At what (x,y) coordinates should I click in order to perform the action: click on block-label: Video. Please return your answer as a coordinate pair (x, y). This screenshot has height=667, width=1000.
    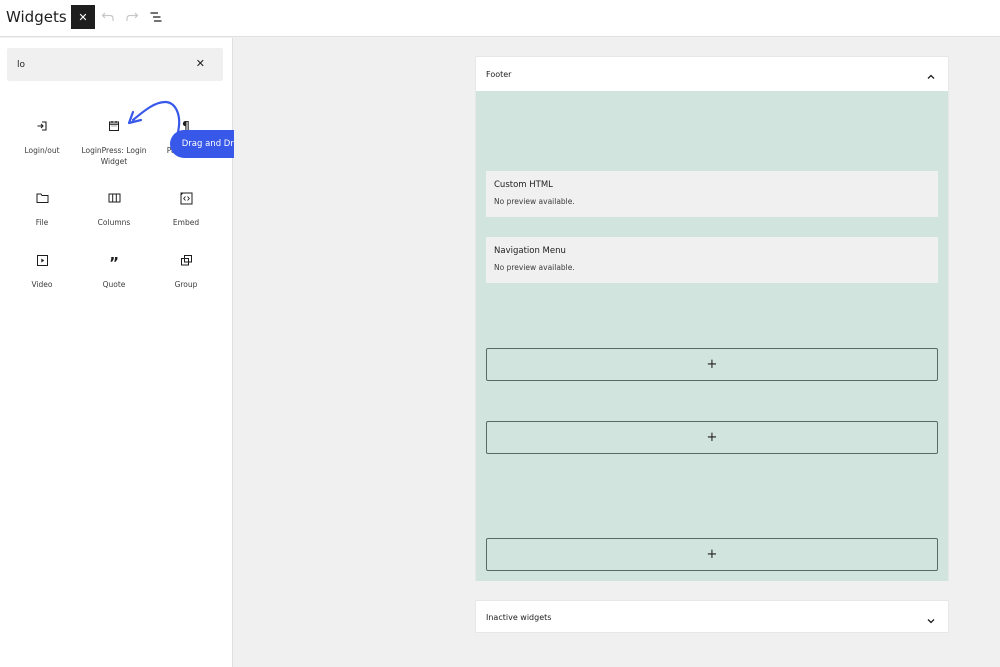
    Looking at the image, I should click on (42, 284).